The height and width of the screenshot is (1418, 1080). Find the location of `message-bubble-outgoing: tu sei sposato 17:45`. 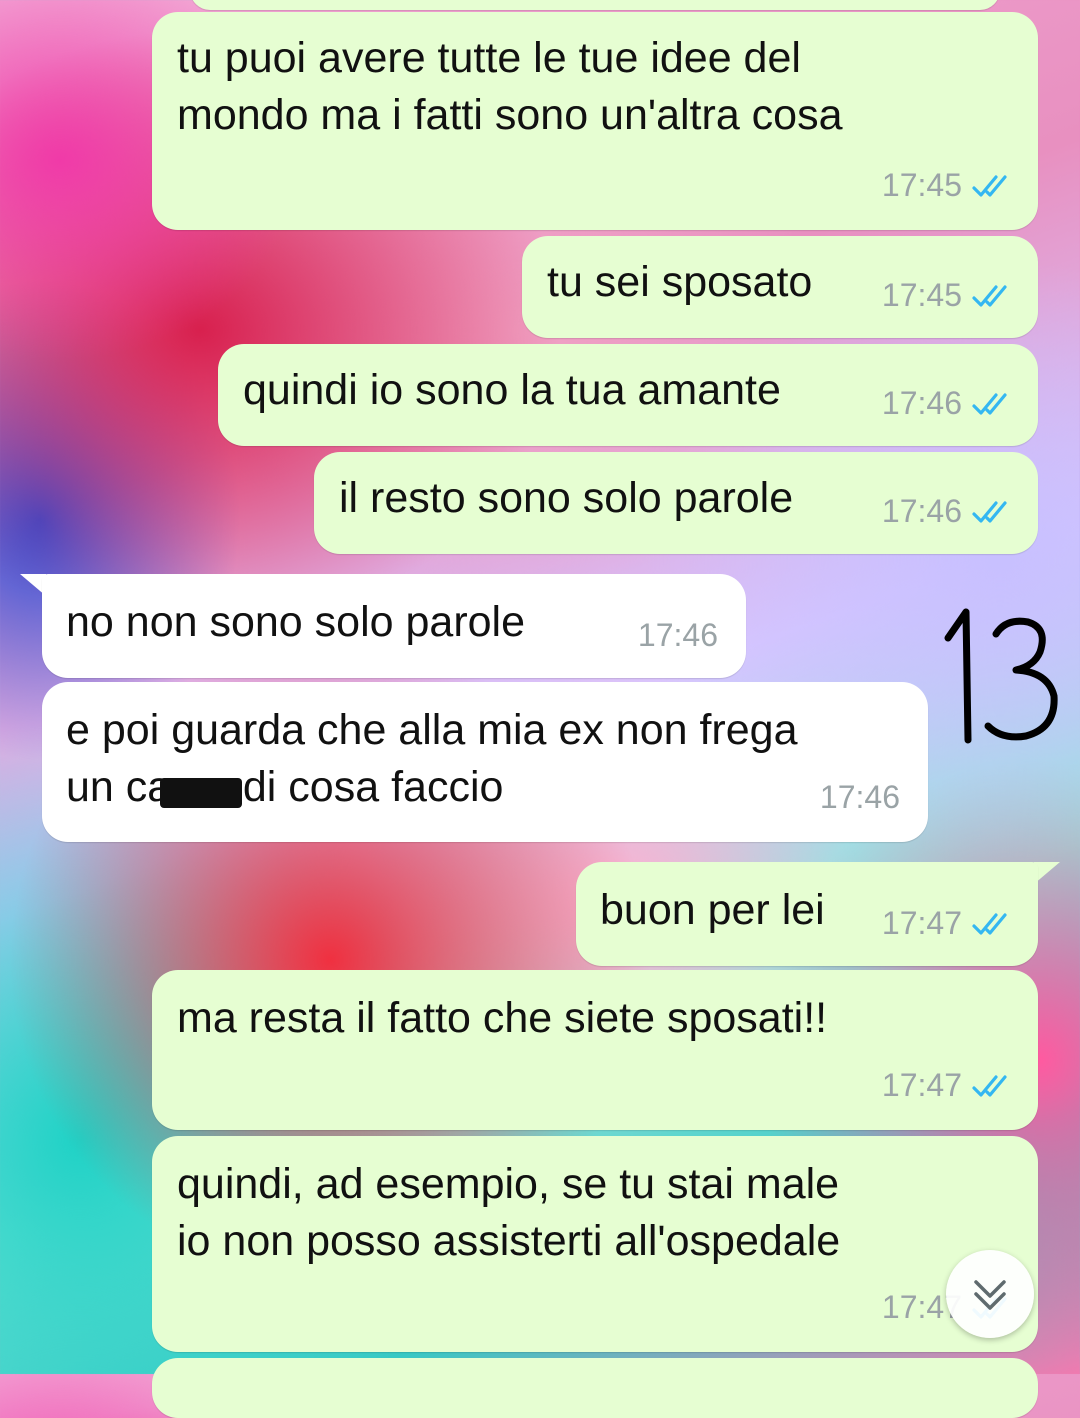

message-bubble-outgoing: tu sei sposato 17:45 is located at coordinates (780, 287).